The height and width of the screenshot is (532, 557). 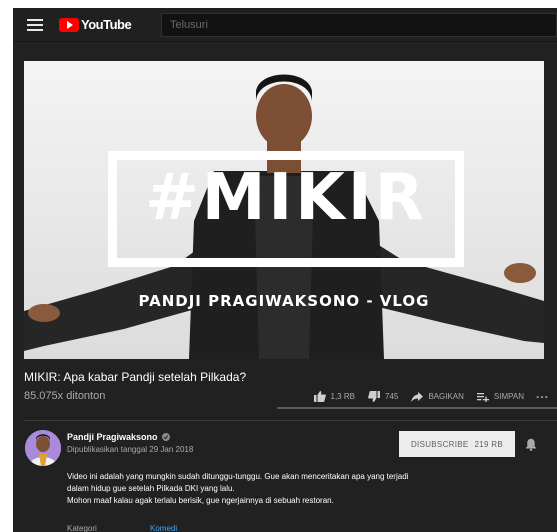 What do you see at coordinates (374, 396) in the screenshot?
I see `thumbs-down-icon` at bounding box center [374, 396].